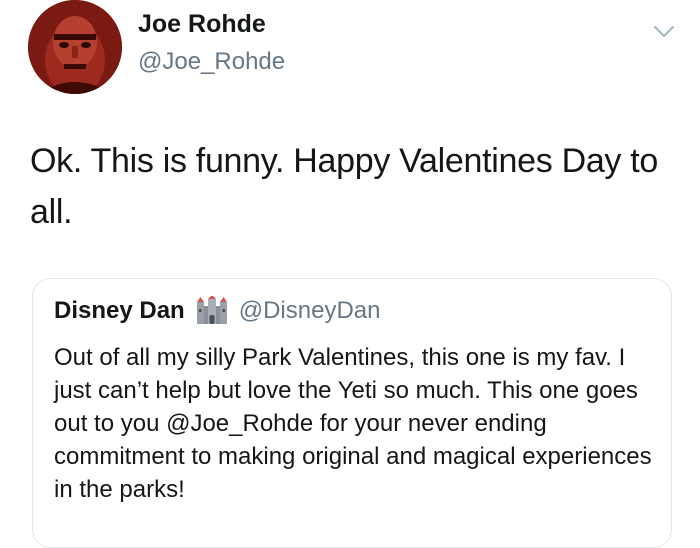 The image size is (700, 548). I want to click on avatar-photo, so click(75, 47).